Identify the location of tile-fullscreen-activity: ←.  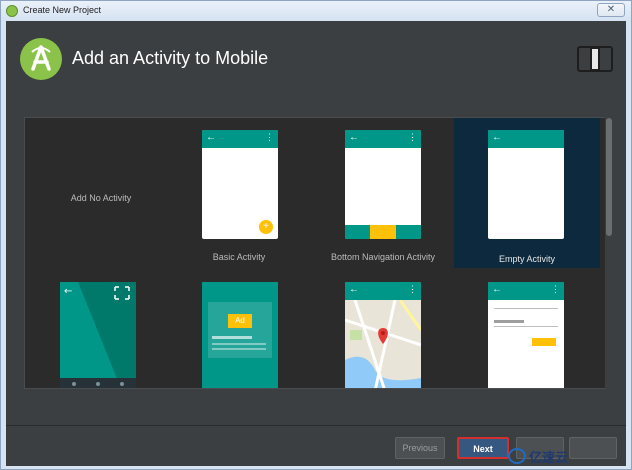
(98, 335).